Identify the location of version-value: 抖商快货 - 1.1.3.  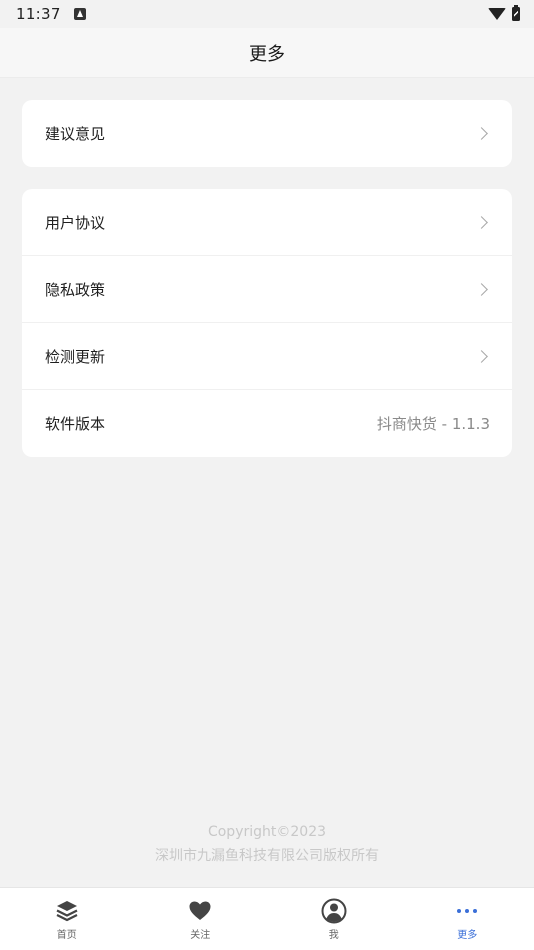
(433, 424).